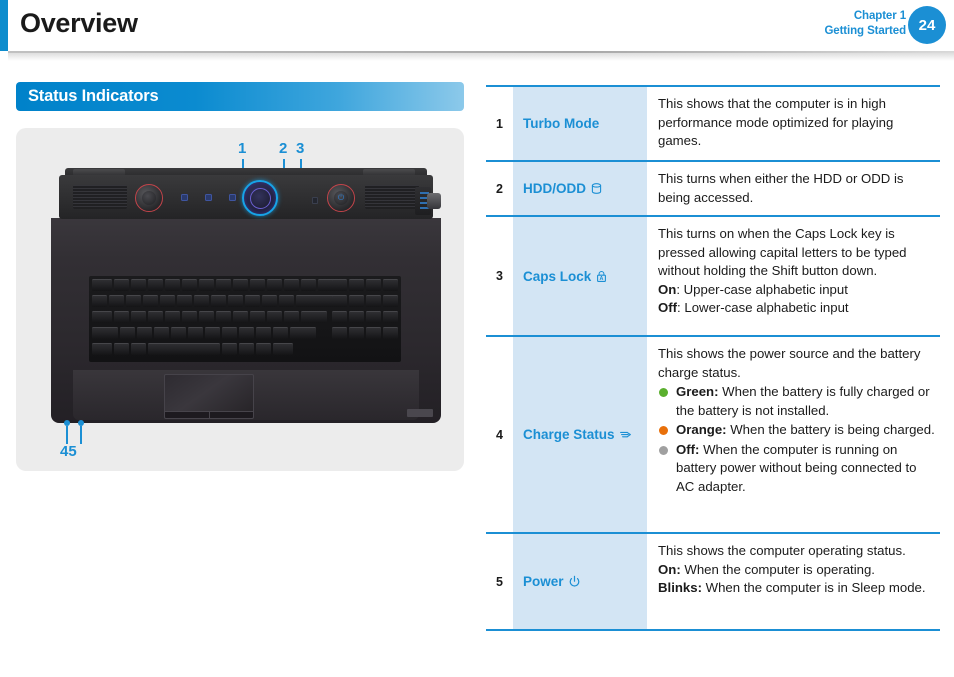 The image size is (954, 677). I want to click on header-accent-bar, so click(4, 25).